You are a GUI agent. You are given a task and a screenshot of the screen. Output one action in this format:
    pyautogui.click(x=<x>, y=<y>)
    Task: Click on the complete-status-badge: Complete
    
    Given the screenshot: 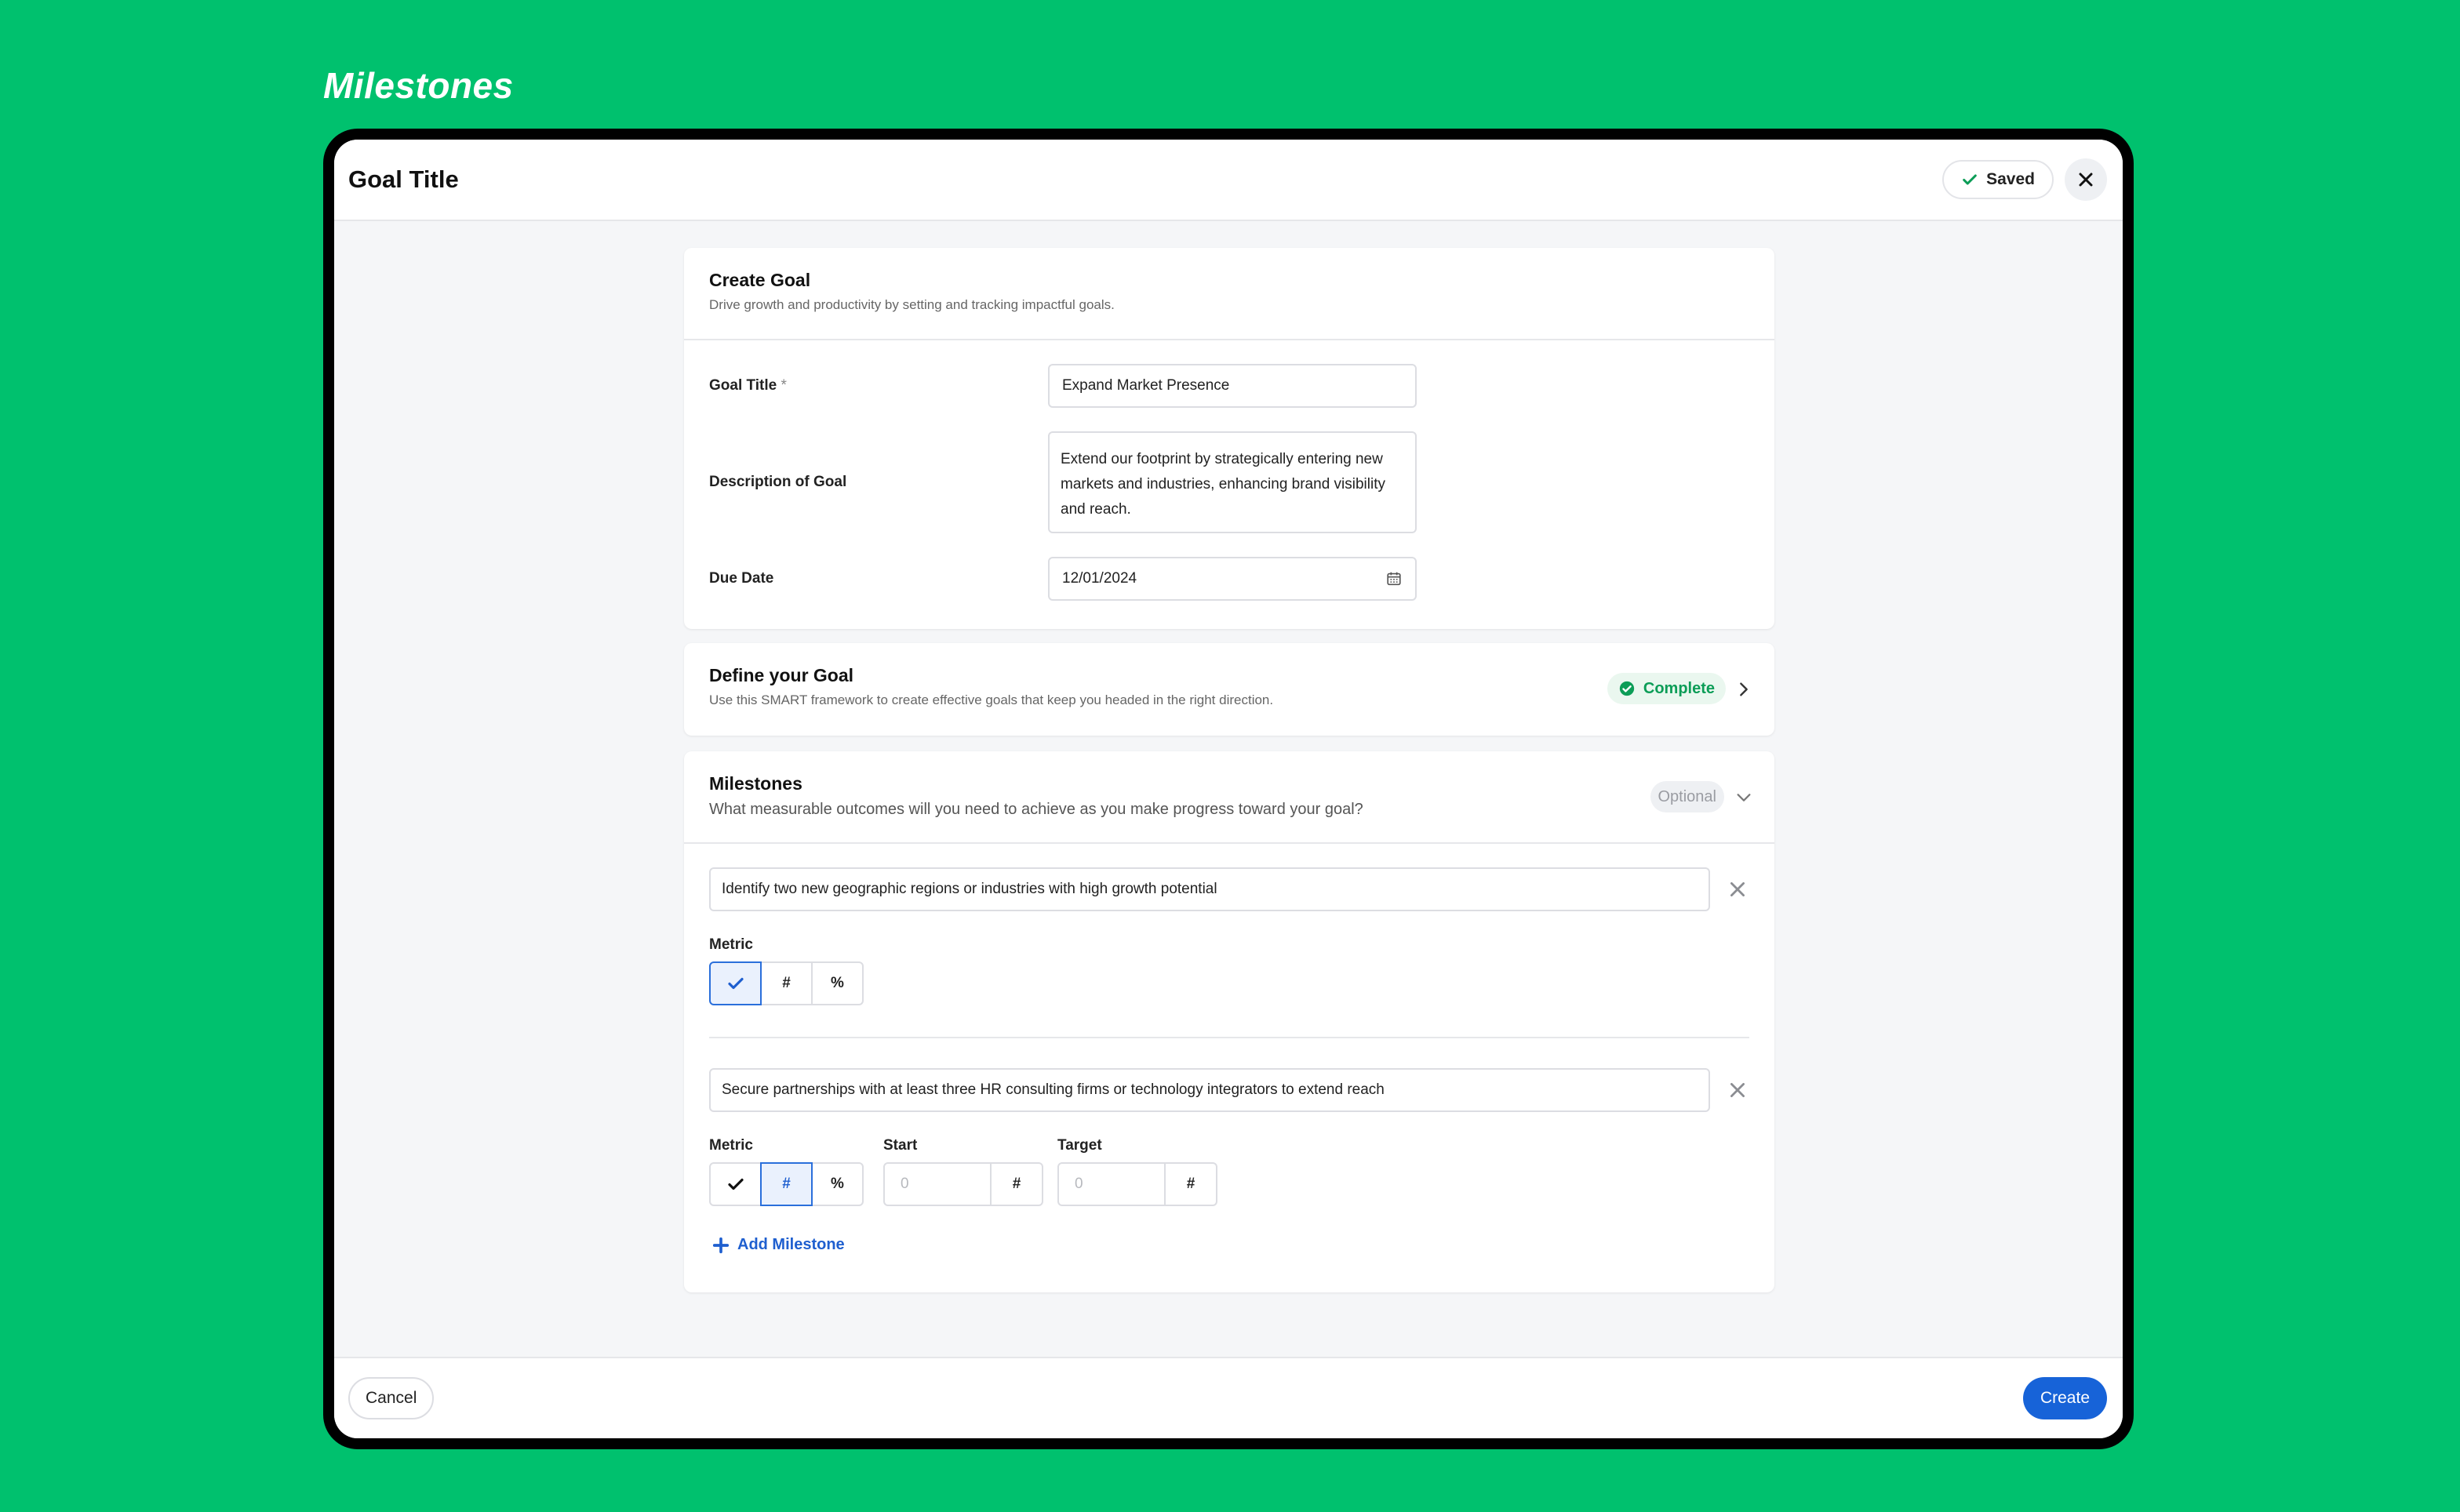 What is the action you would take?
    pyautogui.click(x=1667, y=688)
    